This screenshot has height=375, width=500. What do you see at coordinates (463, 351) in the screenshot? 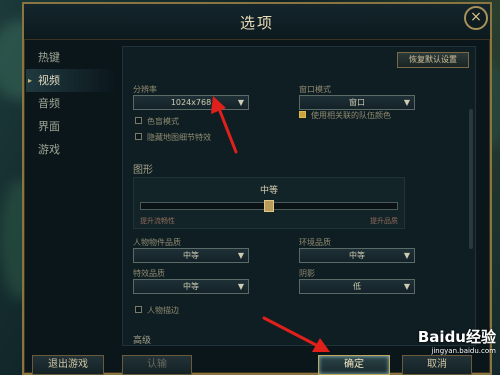
I see `watermark-url: jingyan.baidu.com` at bounding box center [463, 351].